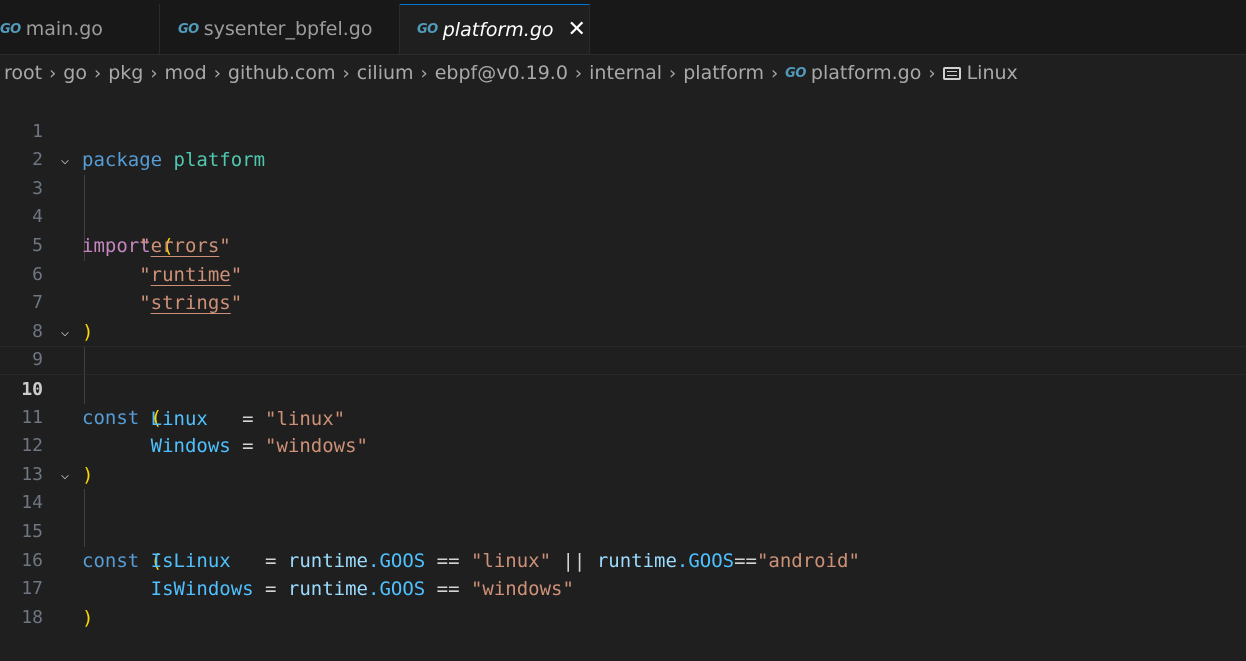  Describe the element at coordinates (723, 73) in the screenshot. I see `breadcrumb-item-platform-dir: platform` at that location.